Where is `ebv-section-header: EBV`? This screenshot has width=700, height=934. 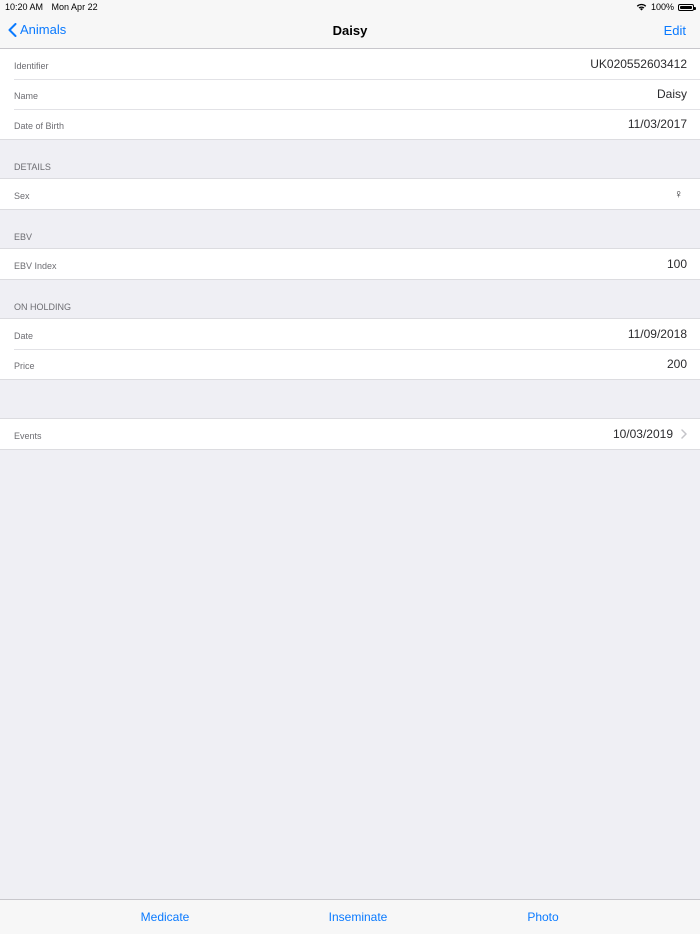
ebv-section-header: EBV is located at coordinates (23, 237).